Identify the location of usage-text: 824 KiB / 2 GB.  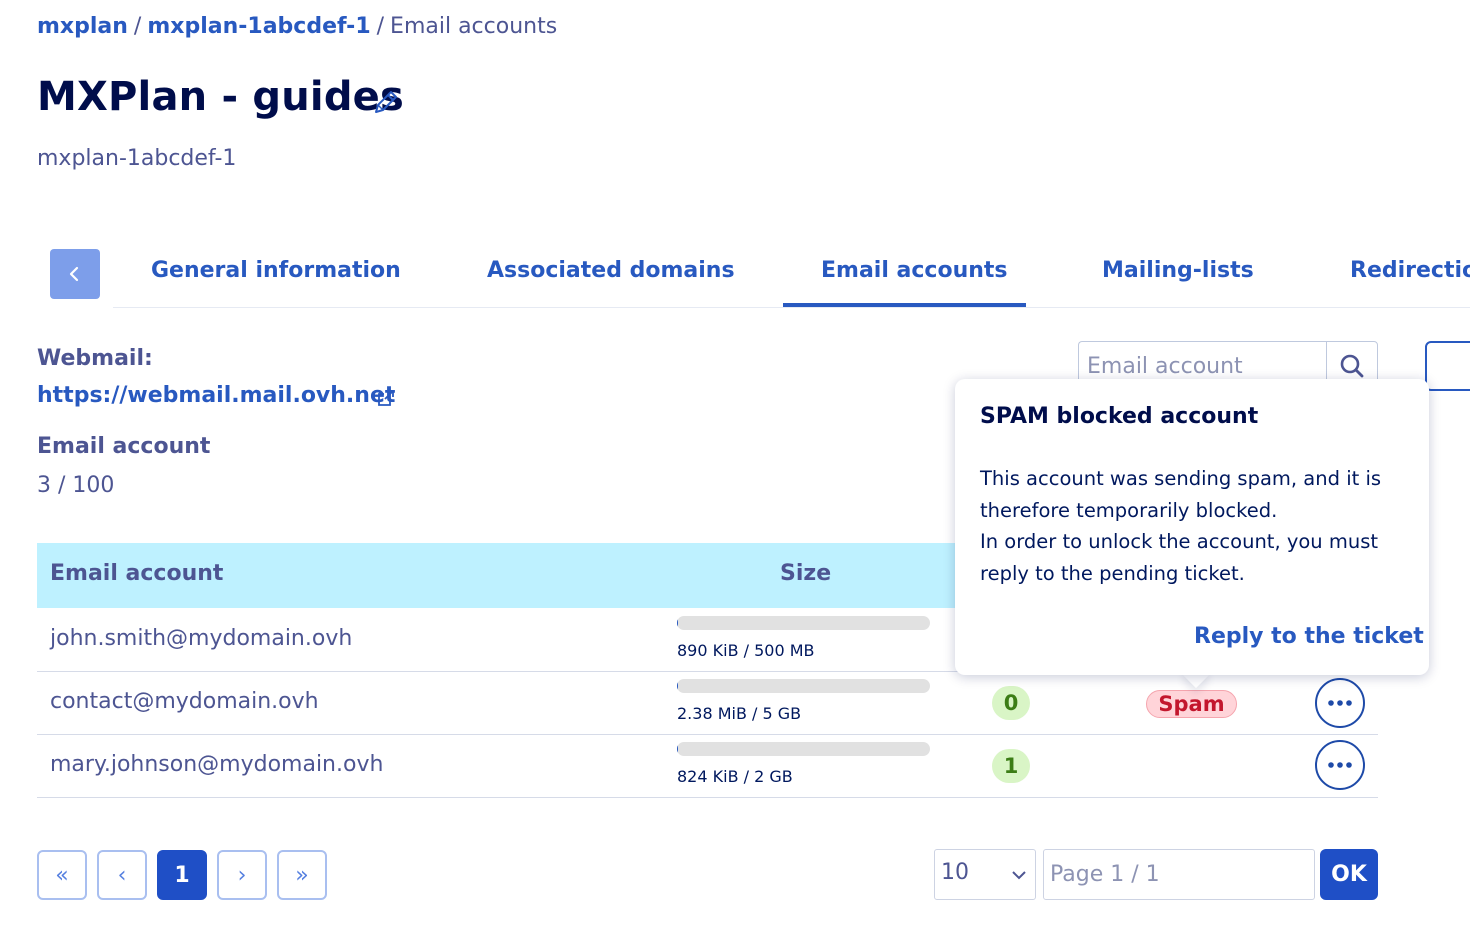
(735, 776).